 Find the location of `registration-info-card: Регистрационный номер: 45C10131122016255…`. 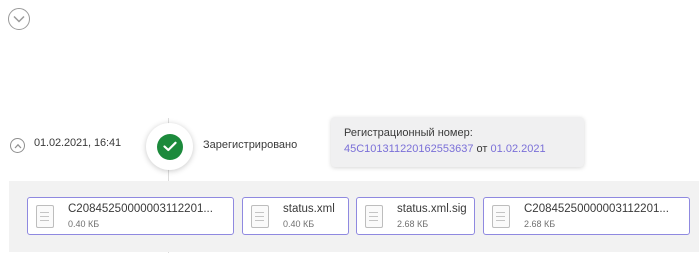

registration-info-card: Регистрационный номер: 45C10131122016255… is located at coordinates (457, 142).